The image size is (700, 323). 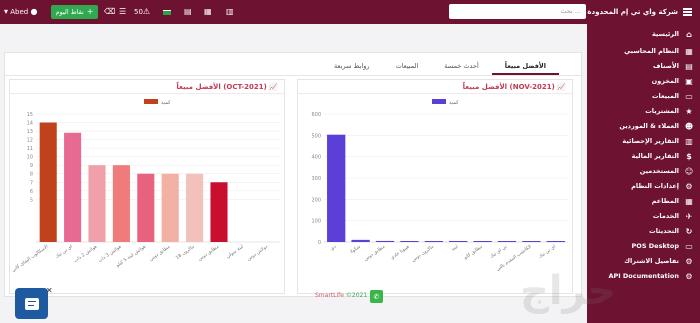 What do you see at coordinates (689, 51) in the screenshot?
I see `accounting-icon: ▦` at bounding box center [689, 51].